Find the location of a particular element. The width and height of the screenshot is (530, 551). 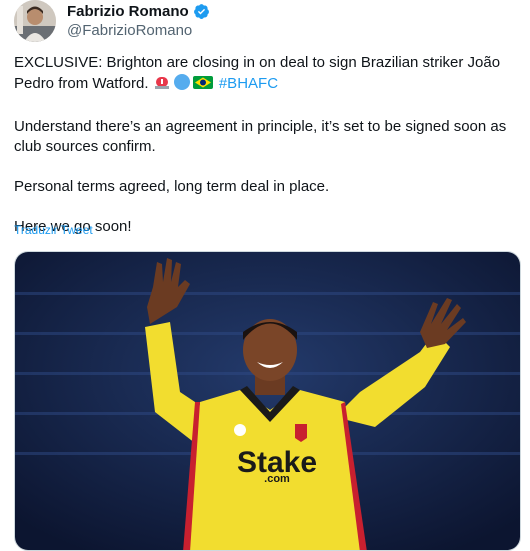

author-block: Fabrizio Romano @FabrizioRomano is located at coordinates (138, 21).